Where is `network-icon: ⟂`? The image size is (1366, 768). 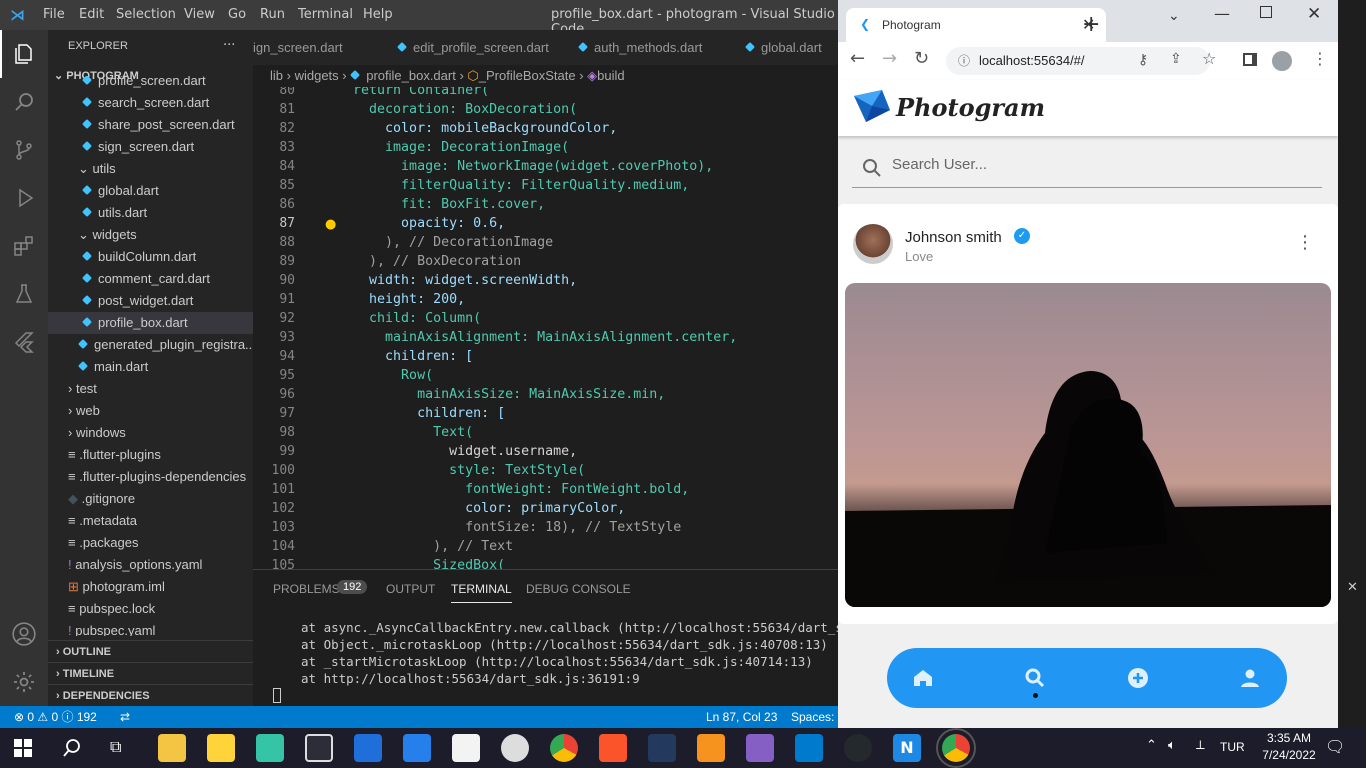
network-icon: ⟂ is located at coordinates (1200, 745).